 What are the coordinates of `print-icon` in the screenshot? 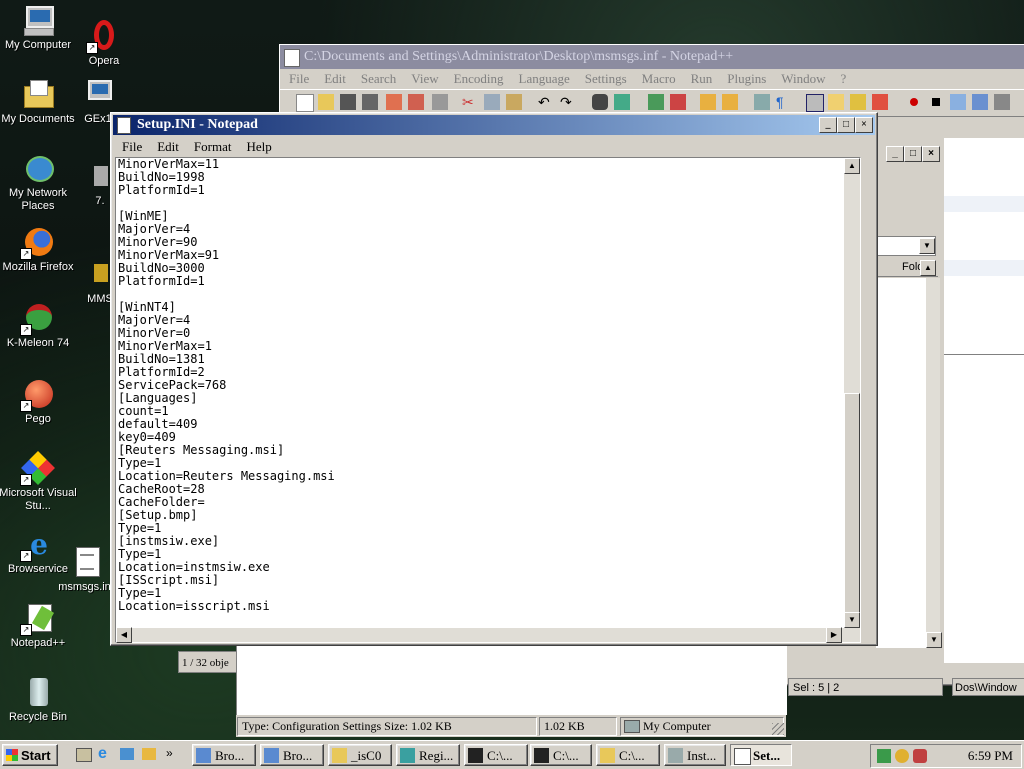 It's located at (440, 102).